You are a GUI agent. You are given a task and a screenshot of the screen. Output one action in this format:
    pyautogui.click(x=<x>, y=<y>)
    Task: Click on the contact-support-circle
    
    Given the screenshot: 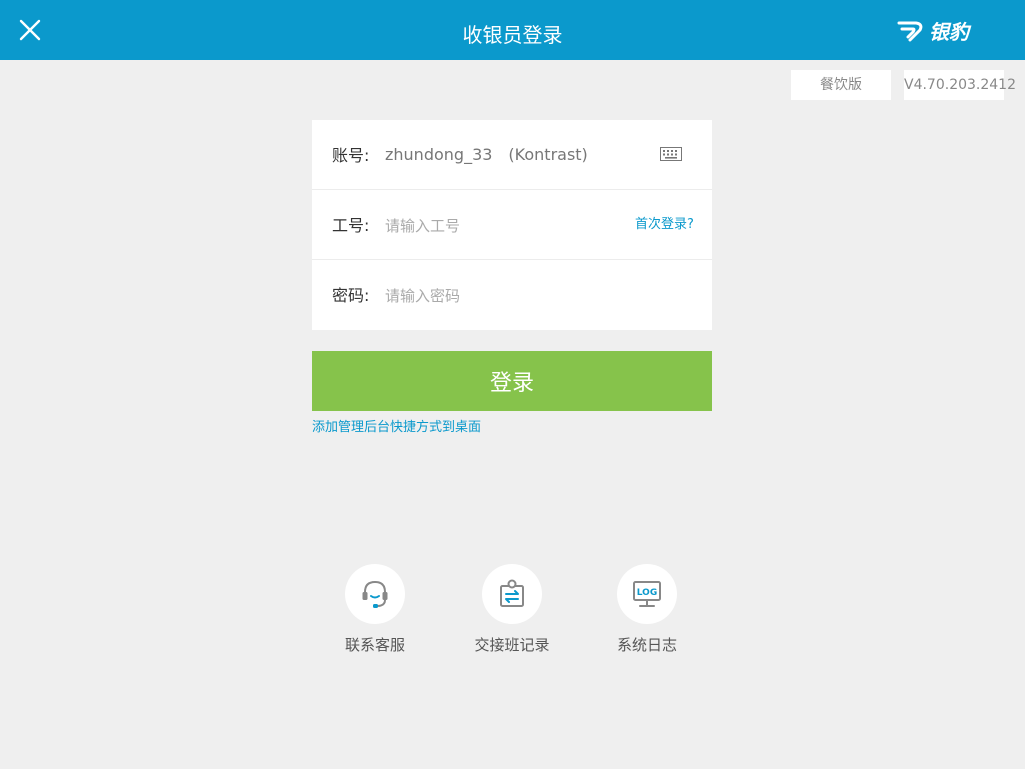 What is the action you would take?
    pyautogui.click(x=375, y=594)
    